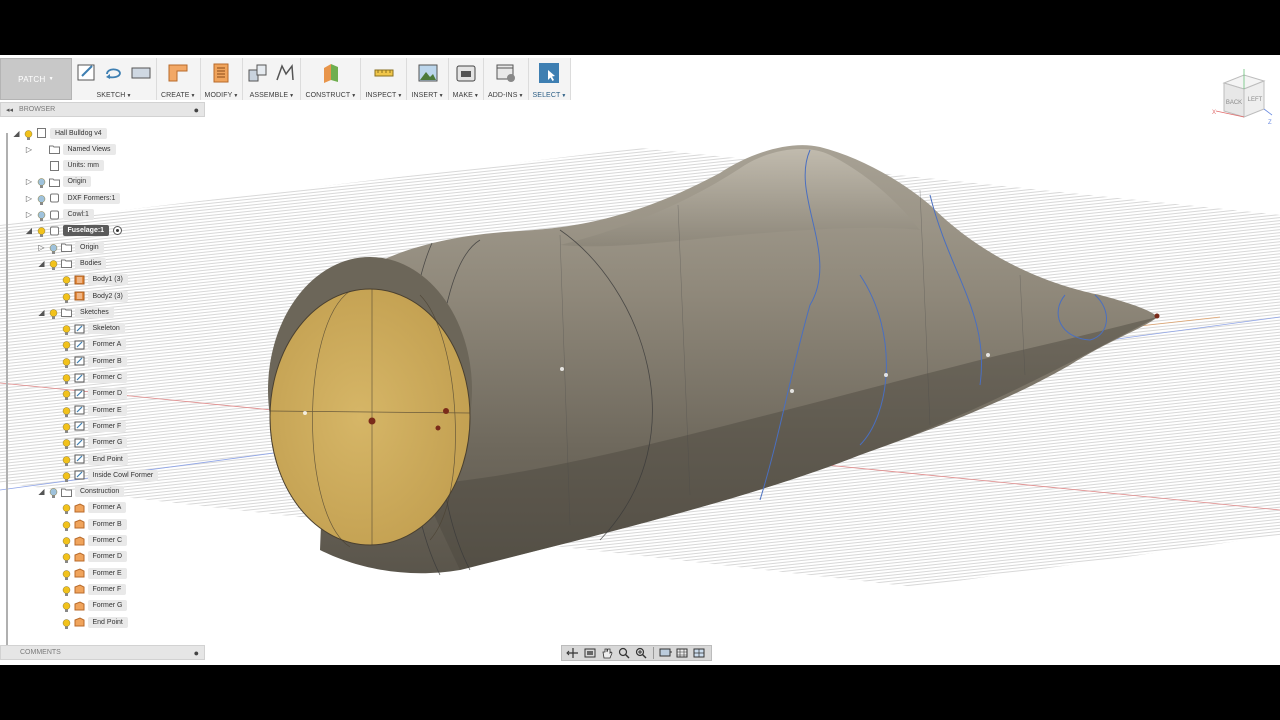 The width and height of the screenshot is (1280, 720). I want to click on toolbar-group-assemble: ASSEMBLE▼, so click(272, 79).